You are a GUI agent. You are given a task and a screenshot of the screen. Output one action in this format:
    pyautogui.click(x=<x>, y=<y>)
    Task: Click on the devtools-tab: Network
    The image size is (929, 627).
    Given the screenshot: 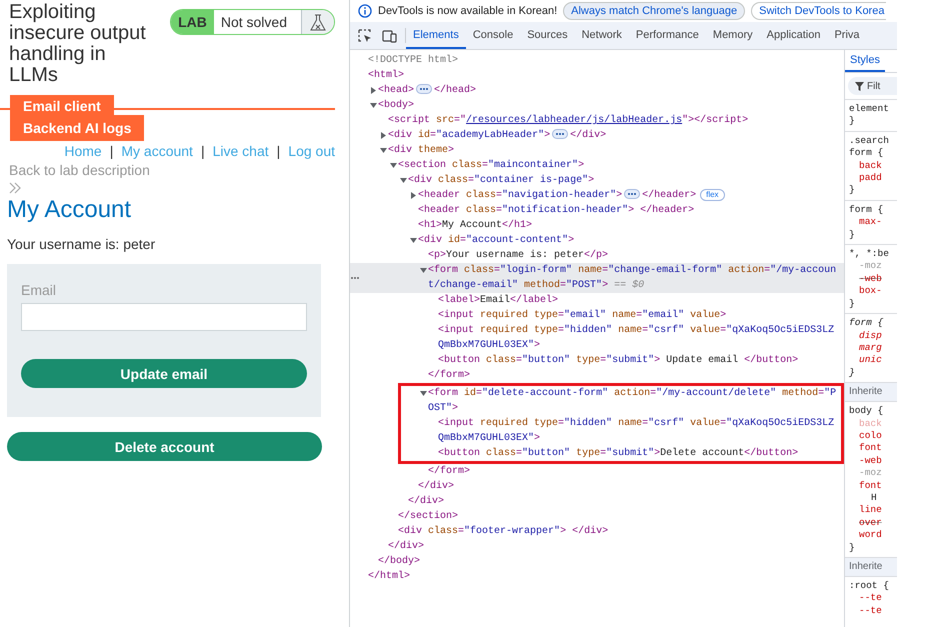 What is the action you would take?
    pyautogui.click(x=601, y=35)
    